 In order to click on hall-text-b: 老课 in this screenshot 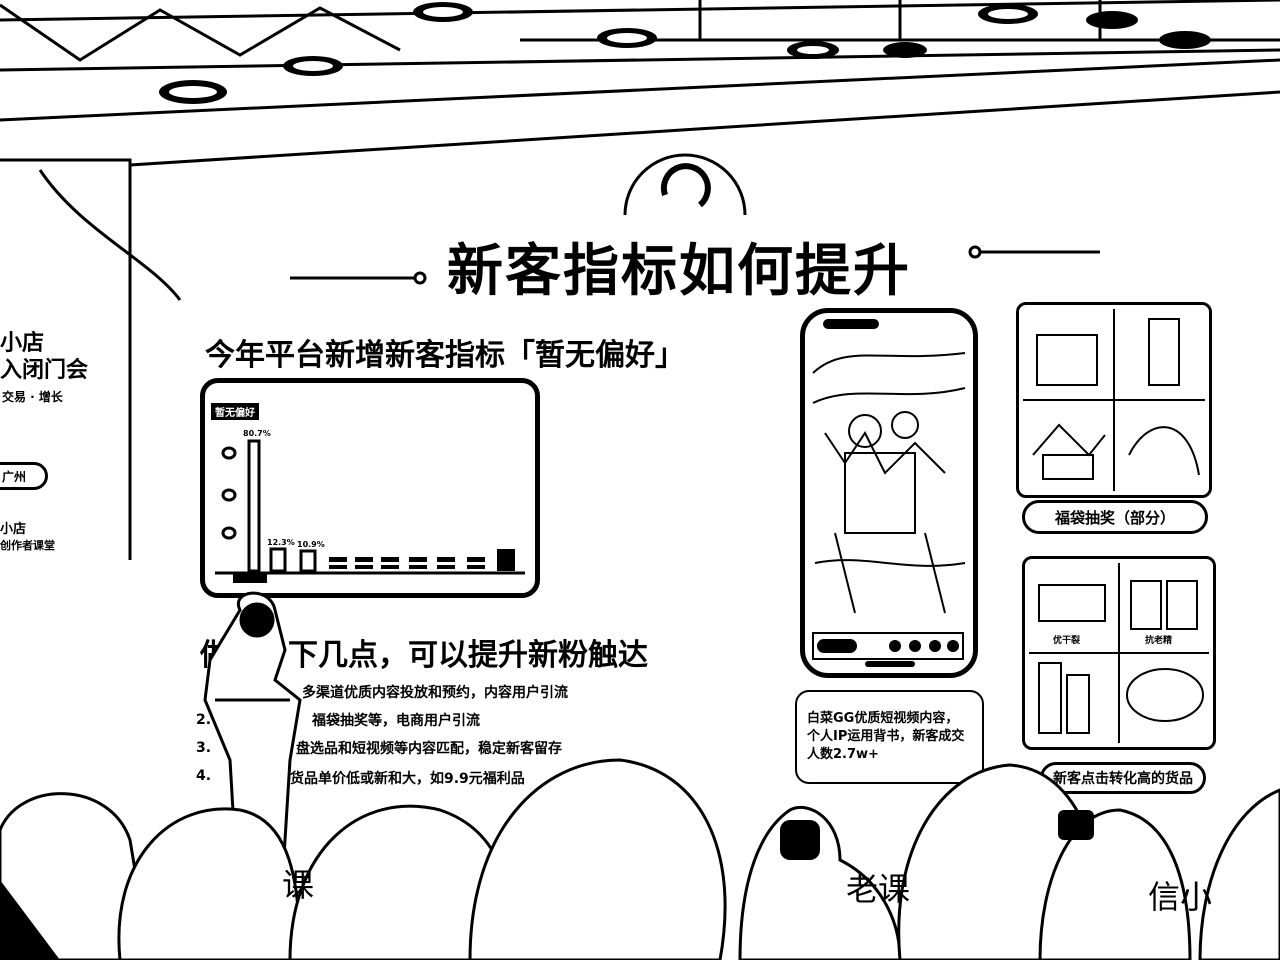, I will do `click(878, 889)`.